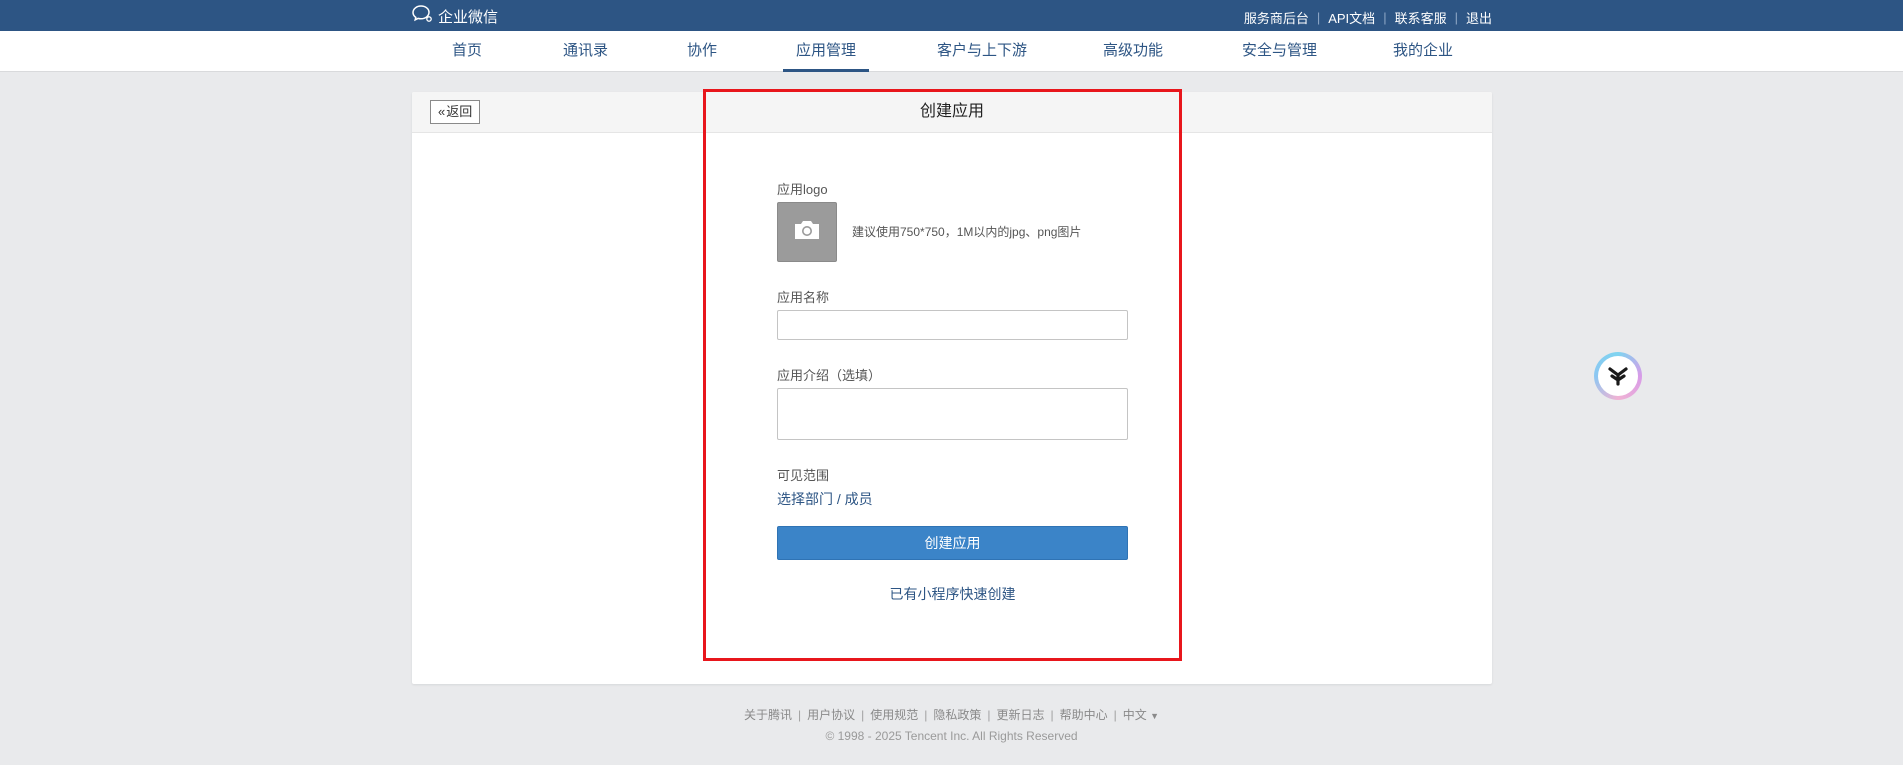  Describe the element at coordinates (952, 594) in the screenshot. I see `mini-program-create-link: 已有小程序快速创建` at that location.